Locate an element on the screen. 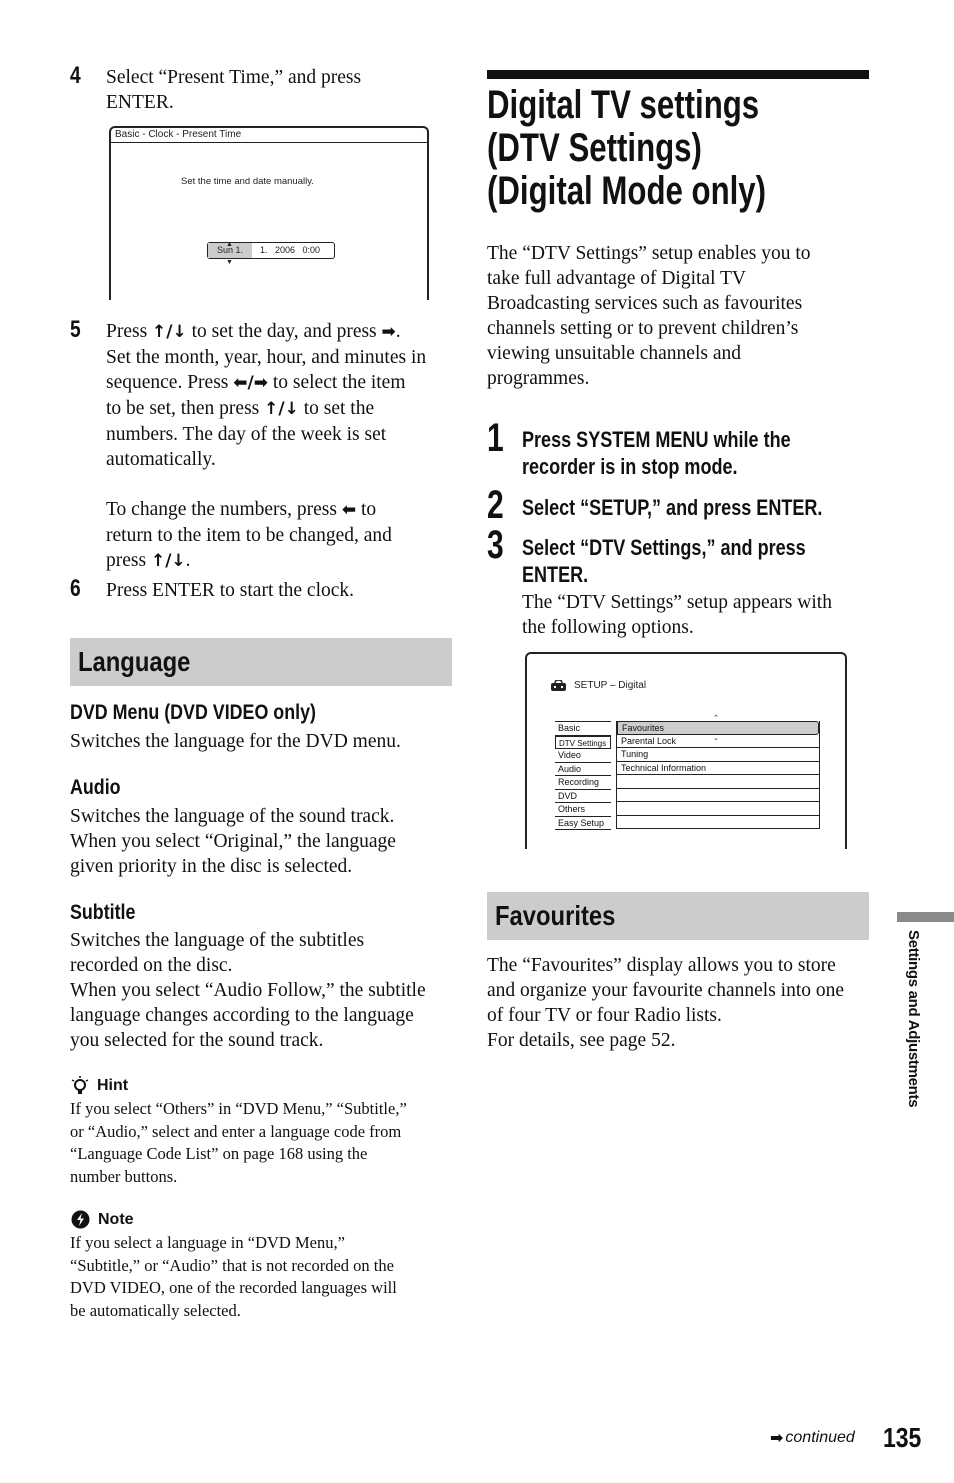 This screenshot has width=954, height=1483. setup-screen-header: SETUP – Digital is located at coordinates (598, 685).